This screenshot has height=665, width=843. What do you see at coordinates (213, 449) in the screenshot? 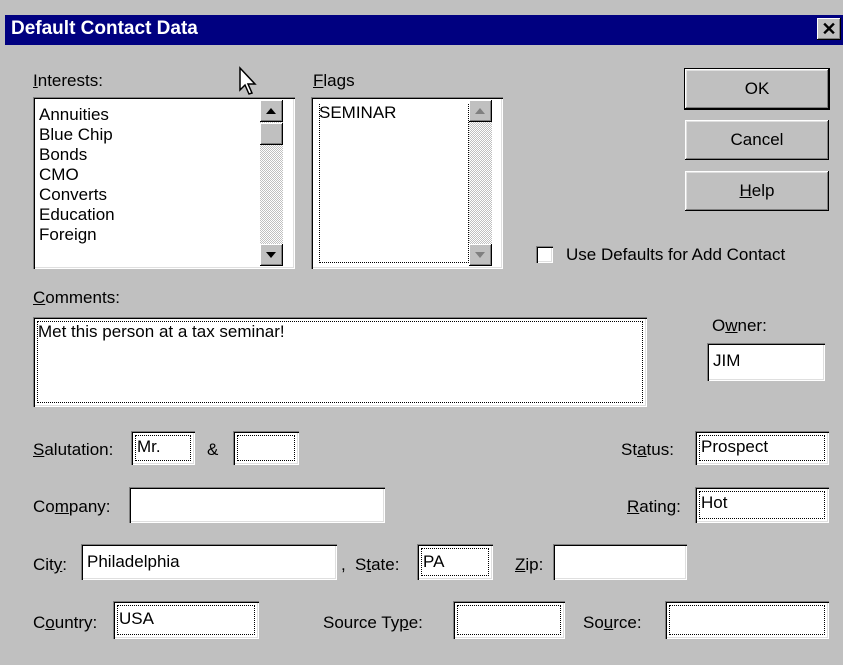
I see `salutation-ampersand: &` at bounding box center [213, 449].